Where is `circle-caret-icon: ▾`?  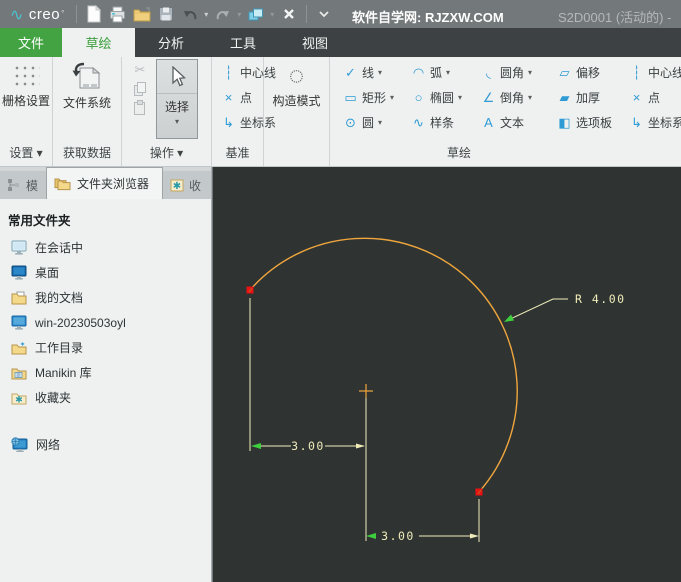 circle-caret-icon: ▾ is located at coordinates (380, 122).